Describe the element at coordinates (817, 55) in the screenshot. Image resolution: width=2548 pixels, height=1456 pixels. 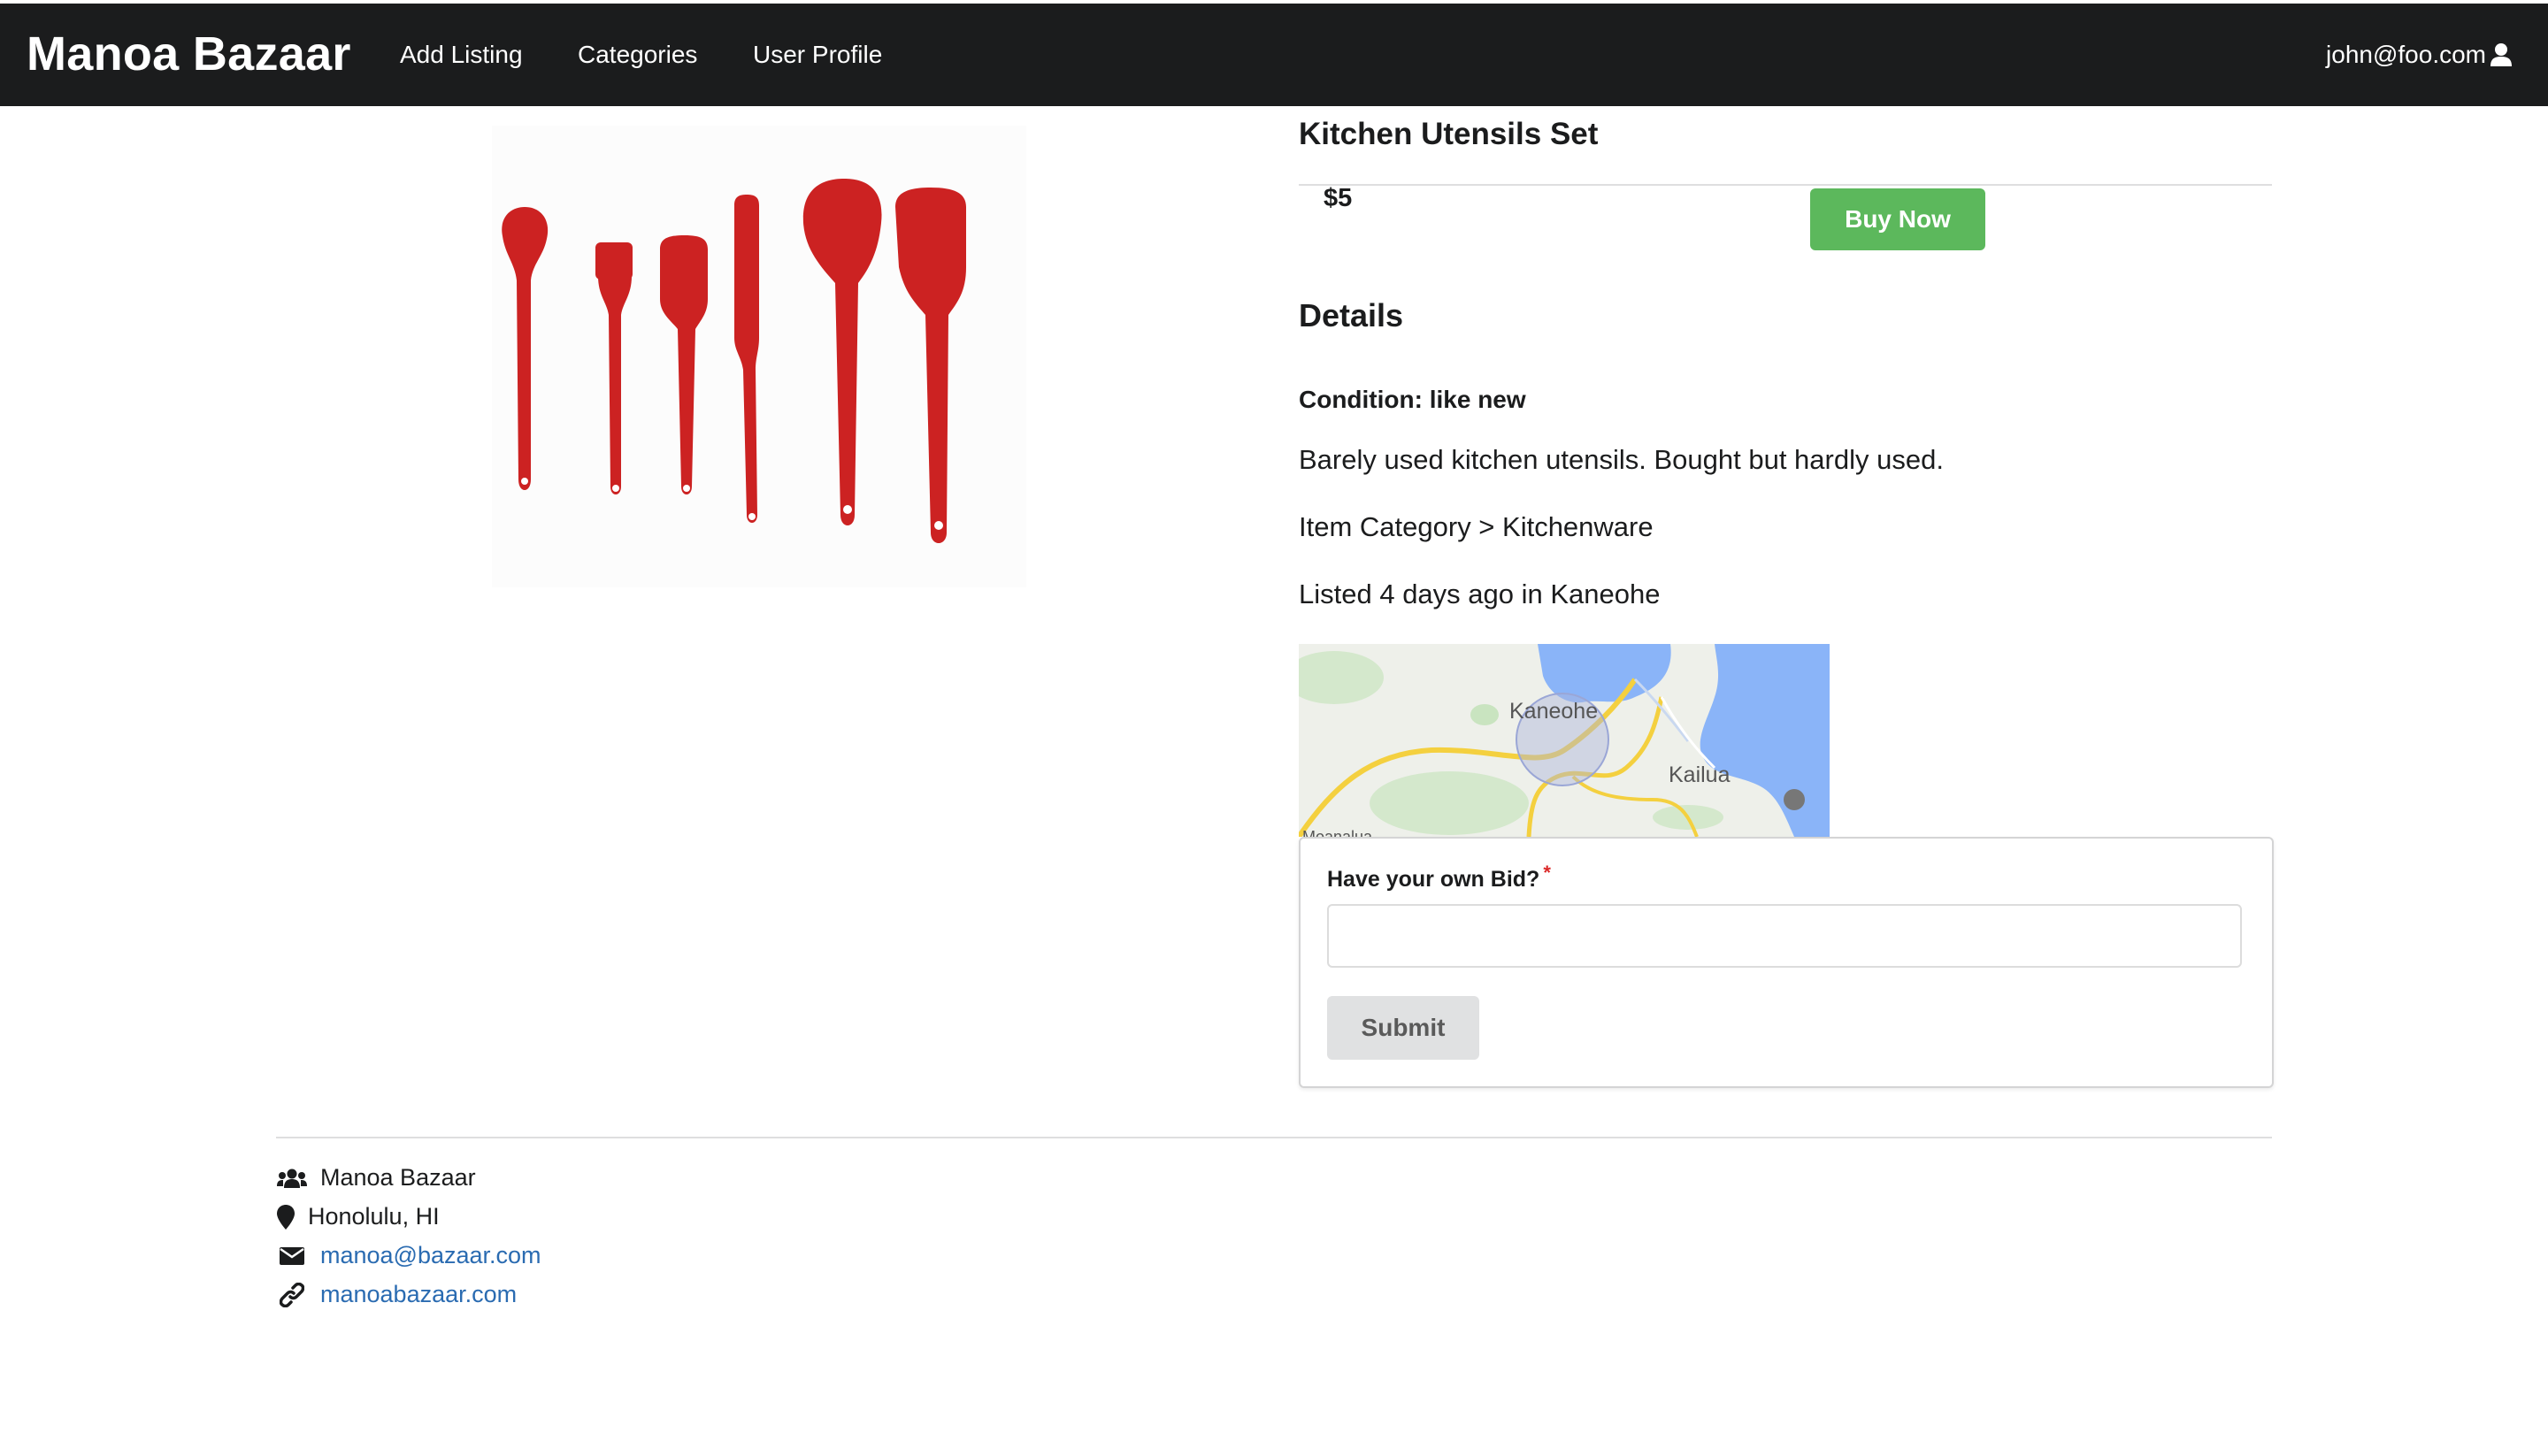
I see `nav-user-profile: User Profile` at that location.